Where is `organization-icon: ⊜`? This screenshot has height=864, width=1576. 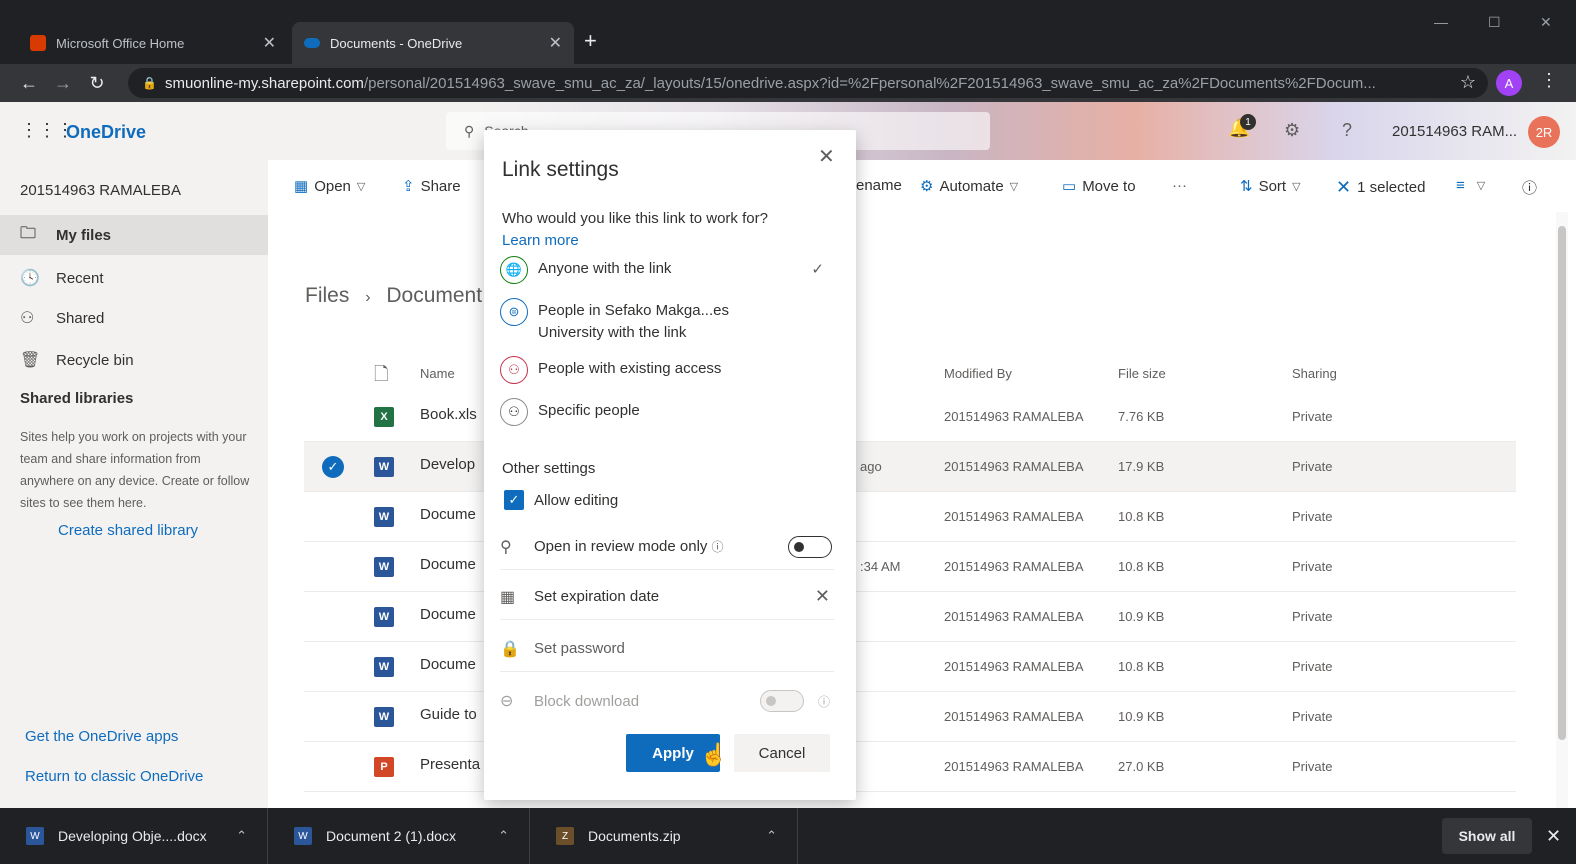 organization-icon: ⊜ is located at coordinates (514, 312).